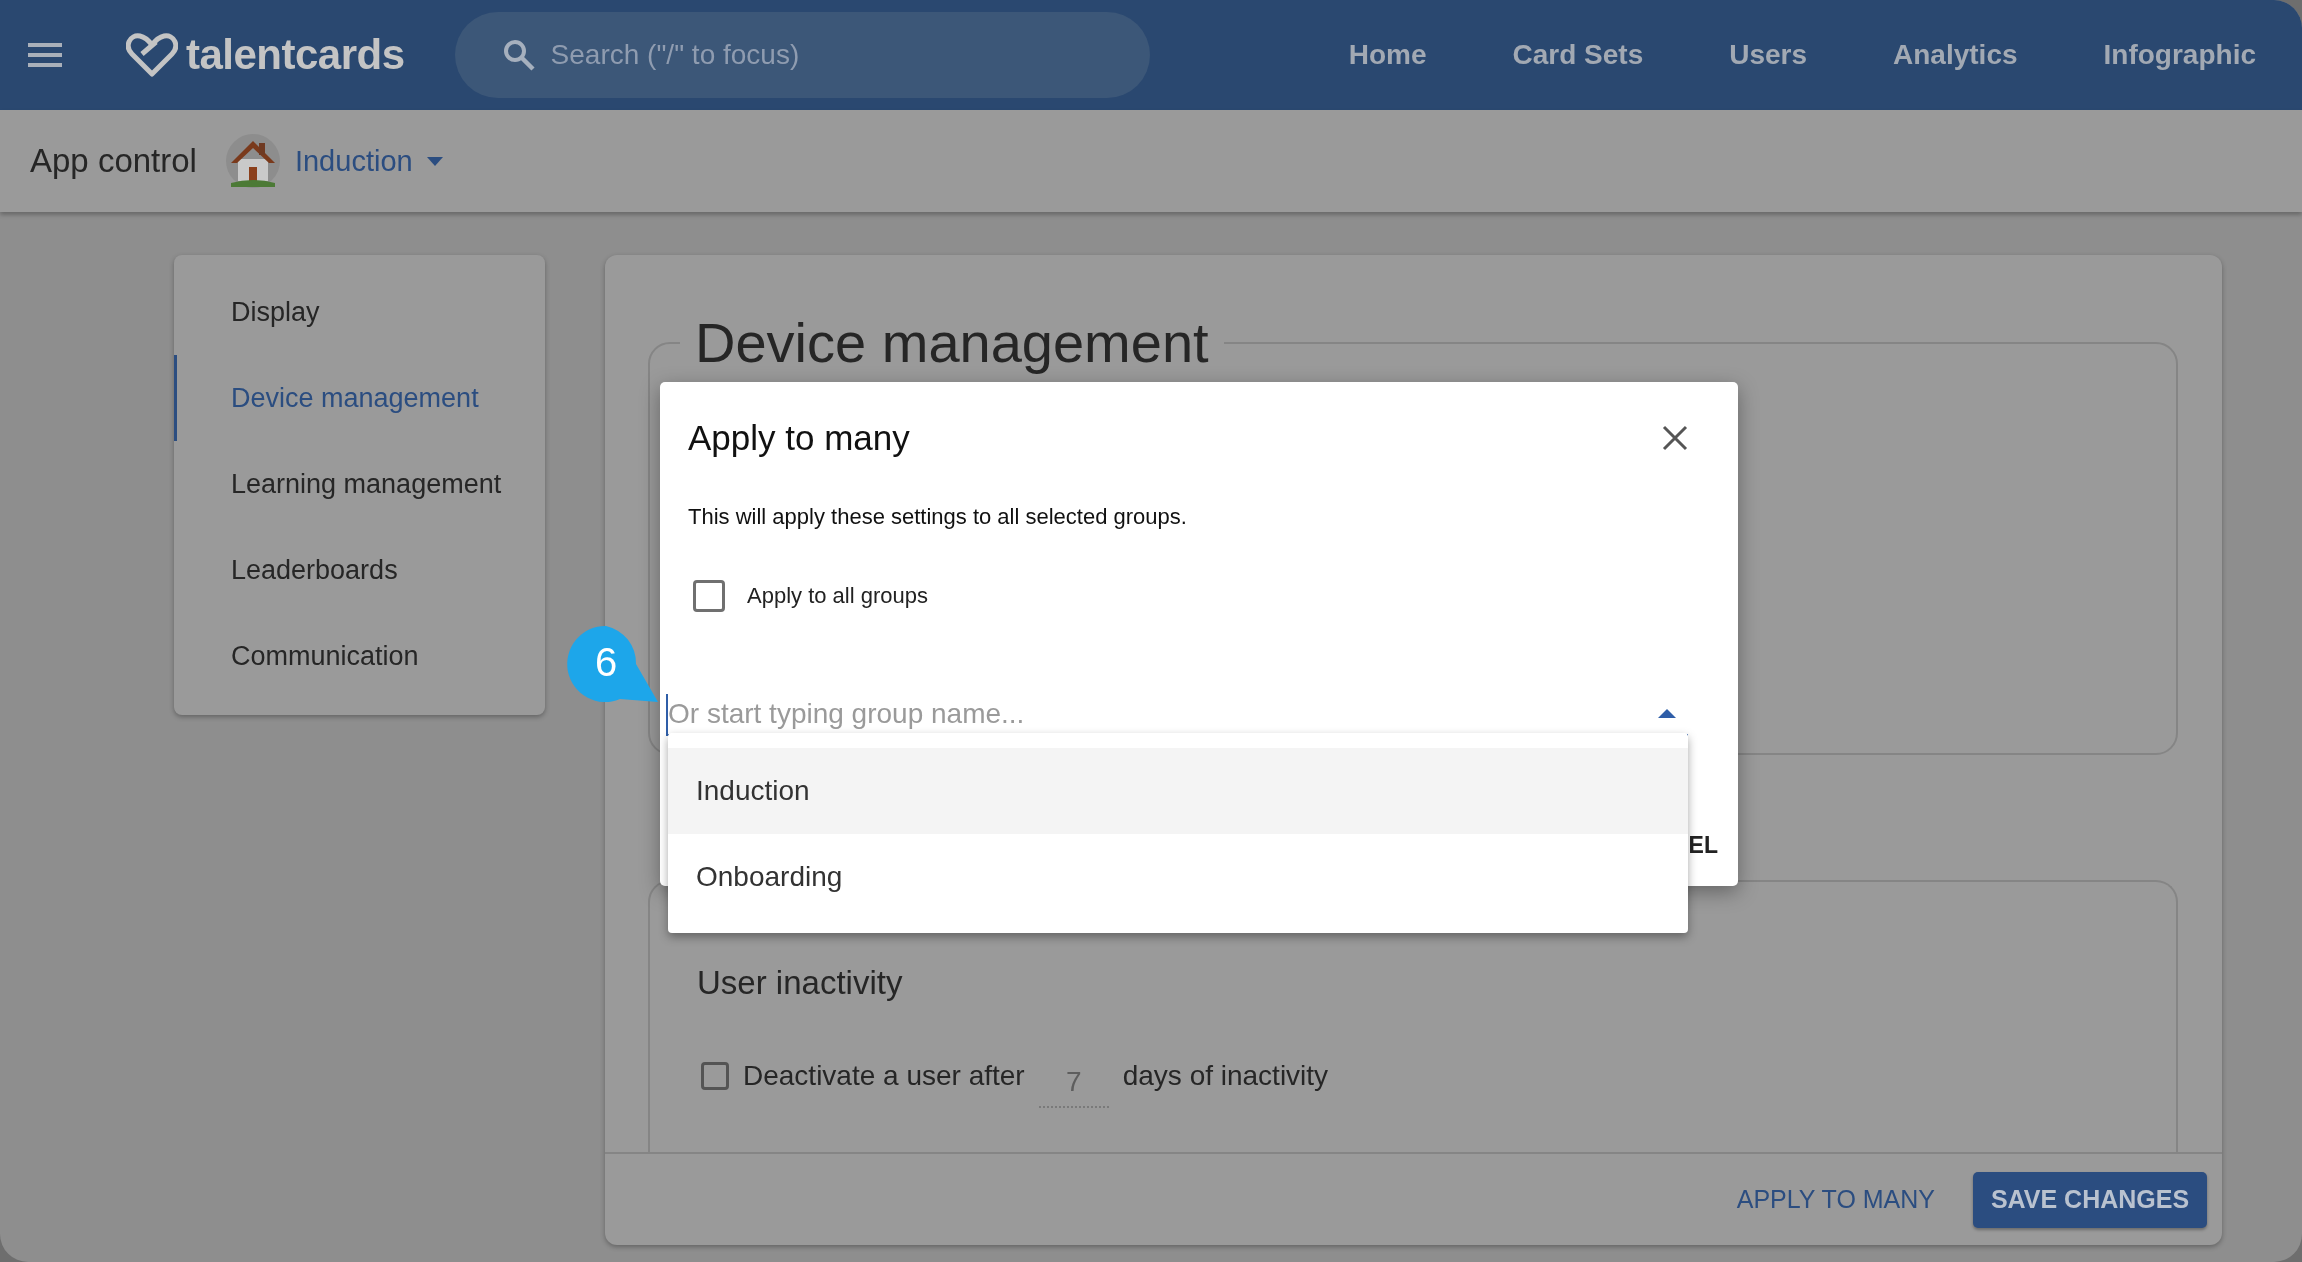 This screenshot has width=2302, height=1262. Describe the element at coordinates (368, 161) in the screenshot. I see `group-dropdown: Induction` at that location.